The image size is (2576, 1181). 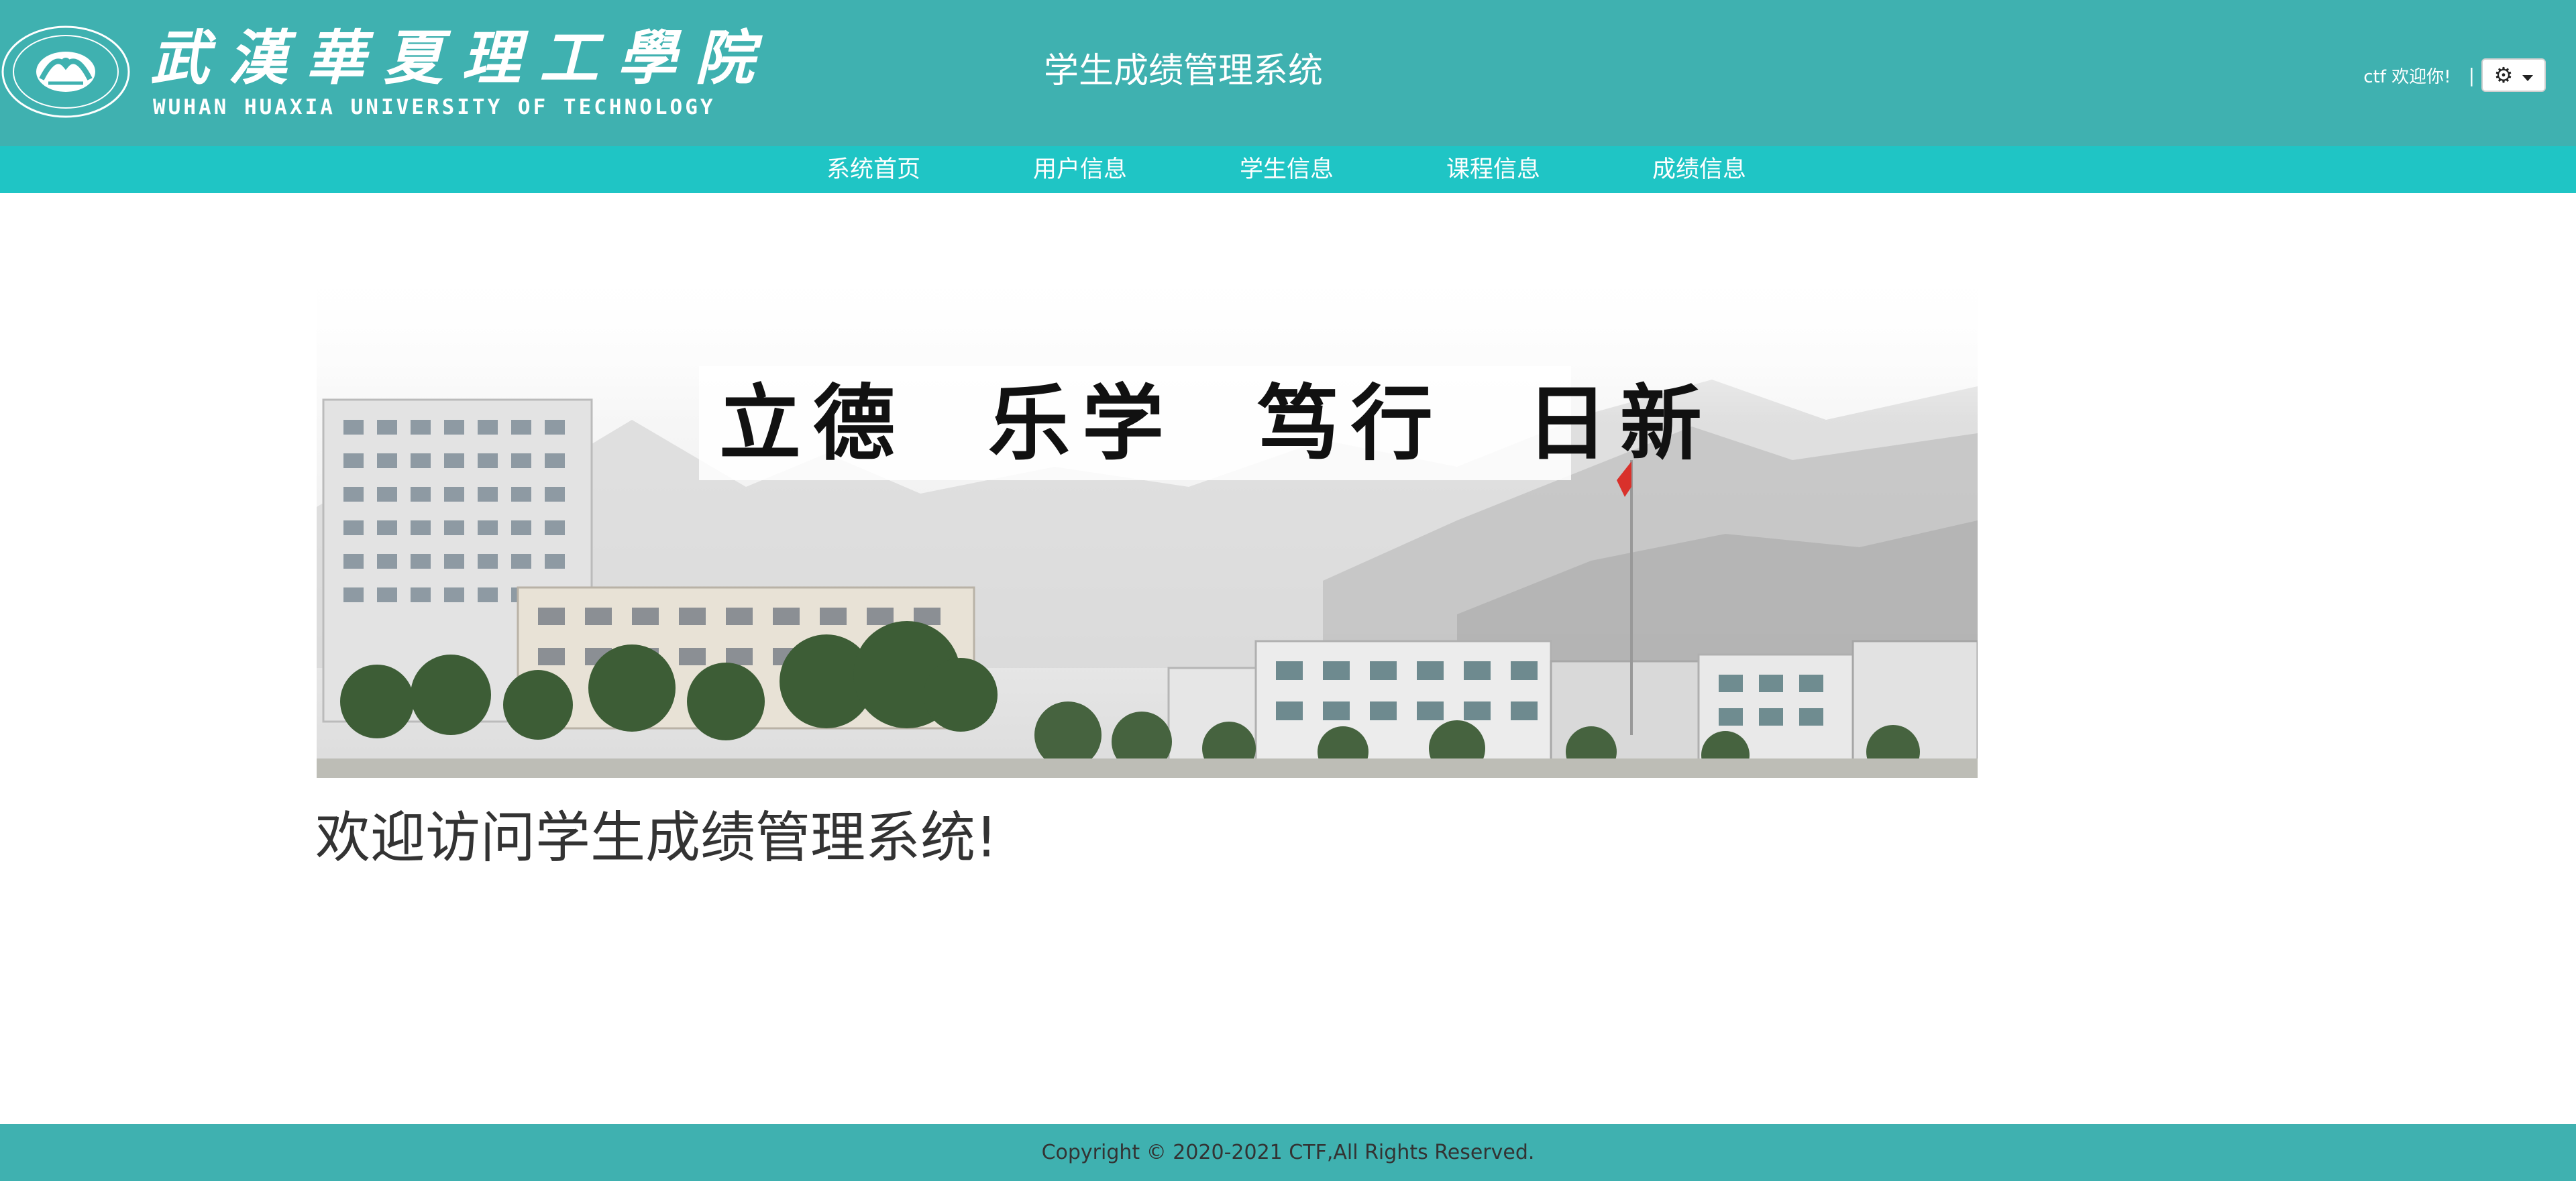 I want to click on settings-dropdown-button: ⚙, so click(x=2513, y=75).